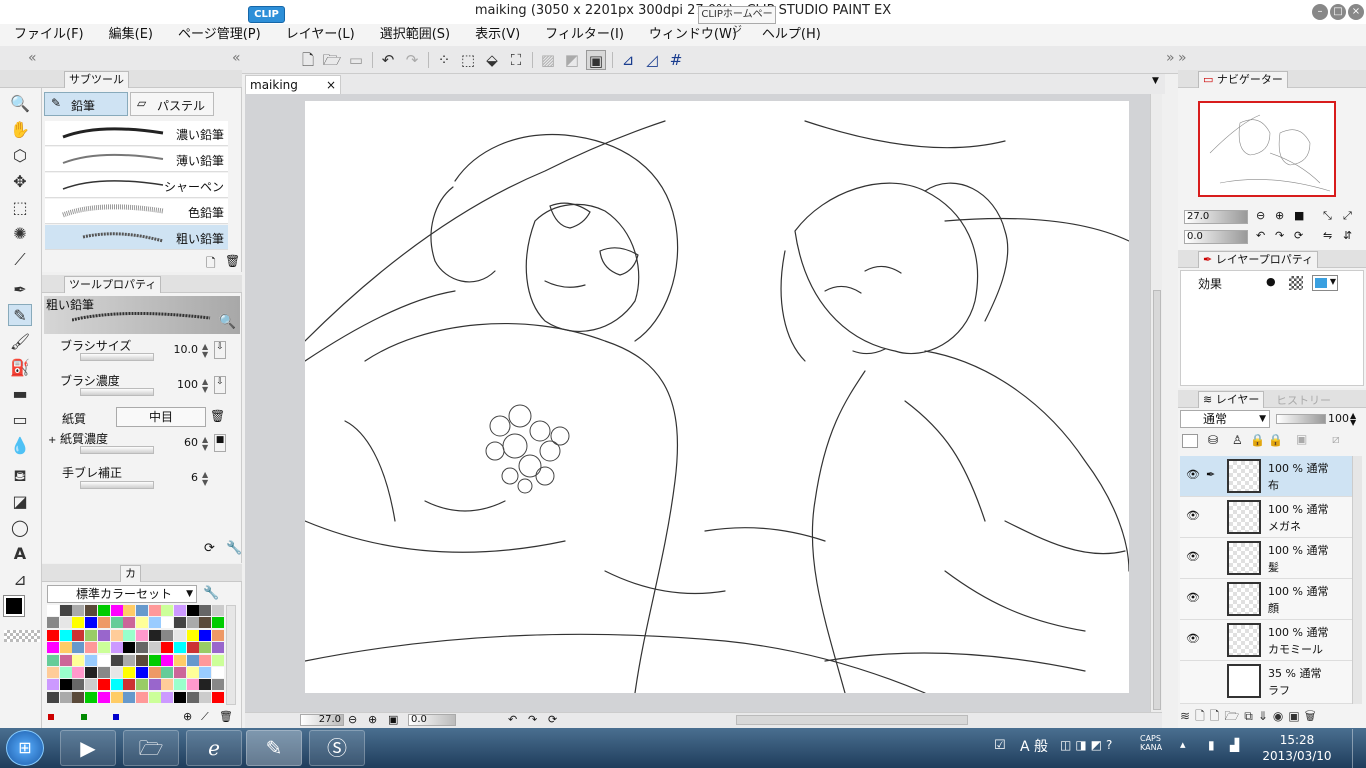 This screenshot has width=1366, height=768. Describe the element at coordinates (676, 60) in the screenshot. I see `grid-snap-icon: #` at that location.